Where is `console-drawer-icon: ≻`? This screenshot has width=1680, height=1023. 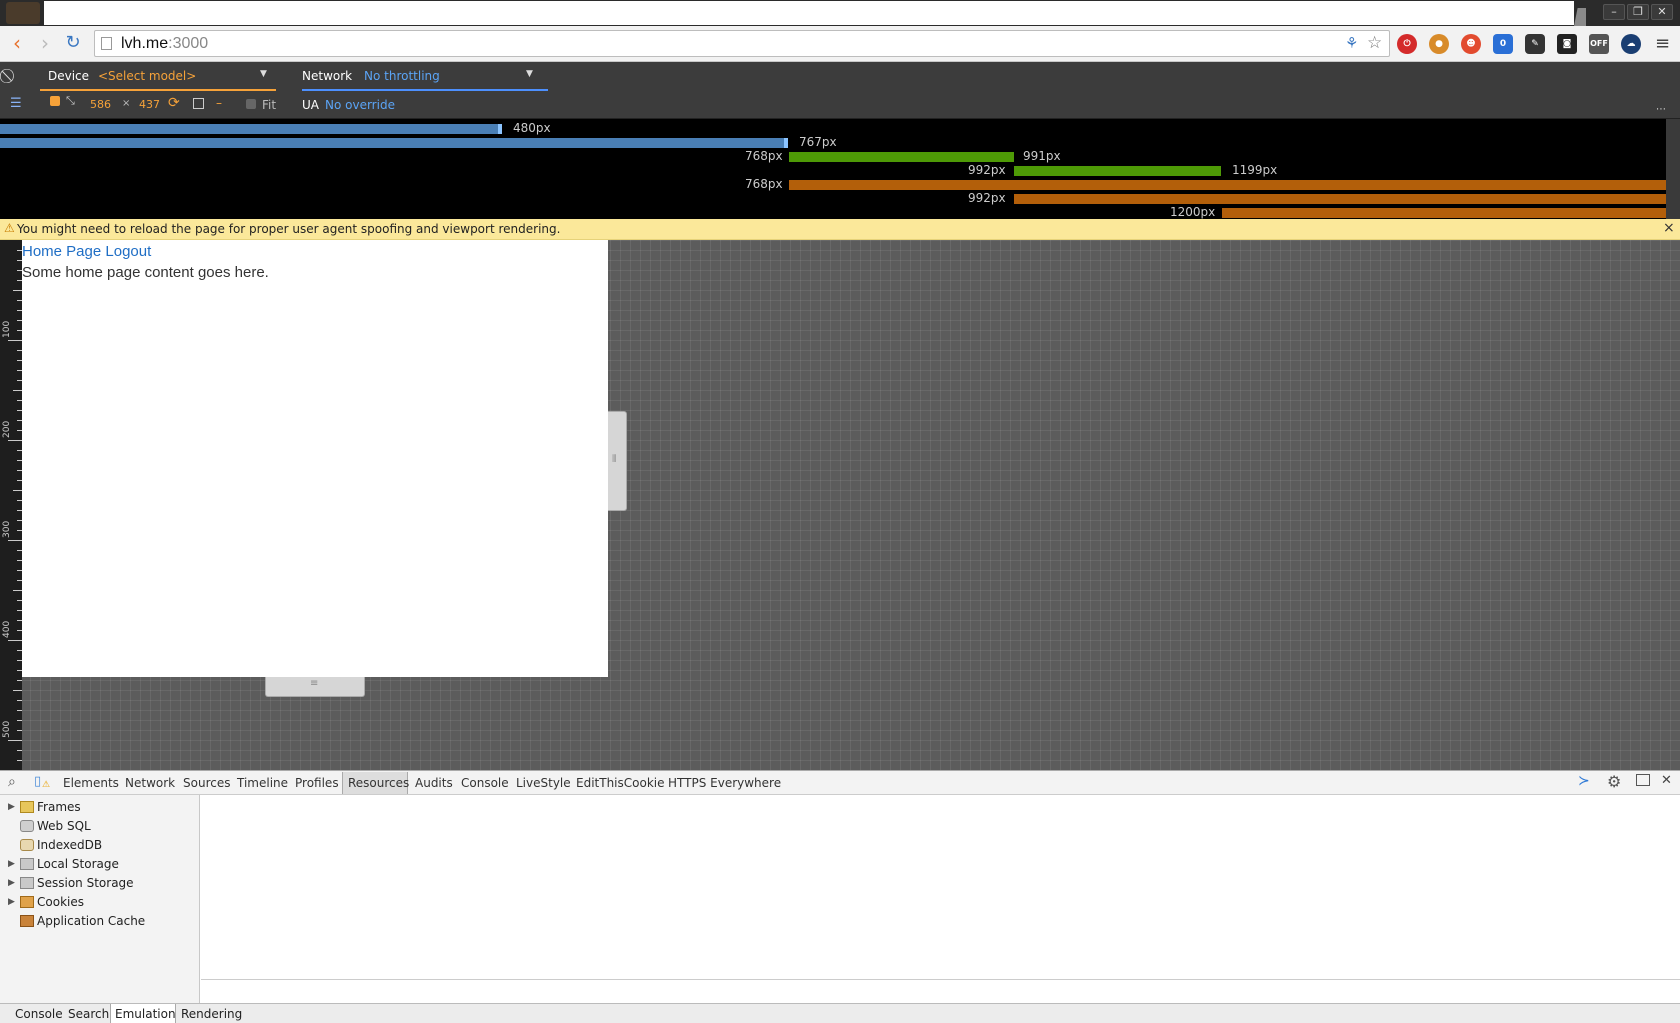 console-drawer-icon: ≻ is located at coordinates (1584, 781).